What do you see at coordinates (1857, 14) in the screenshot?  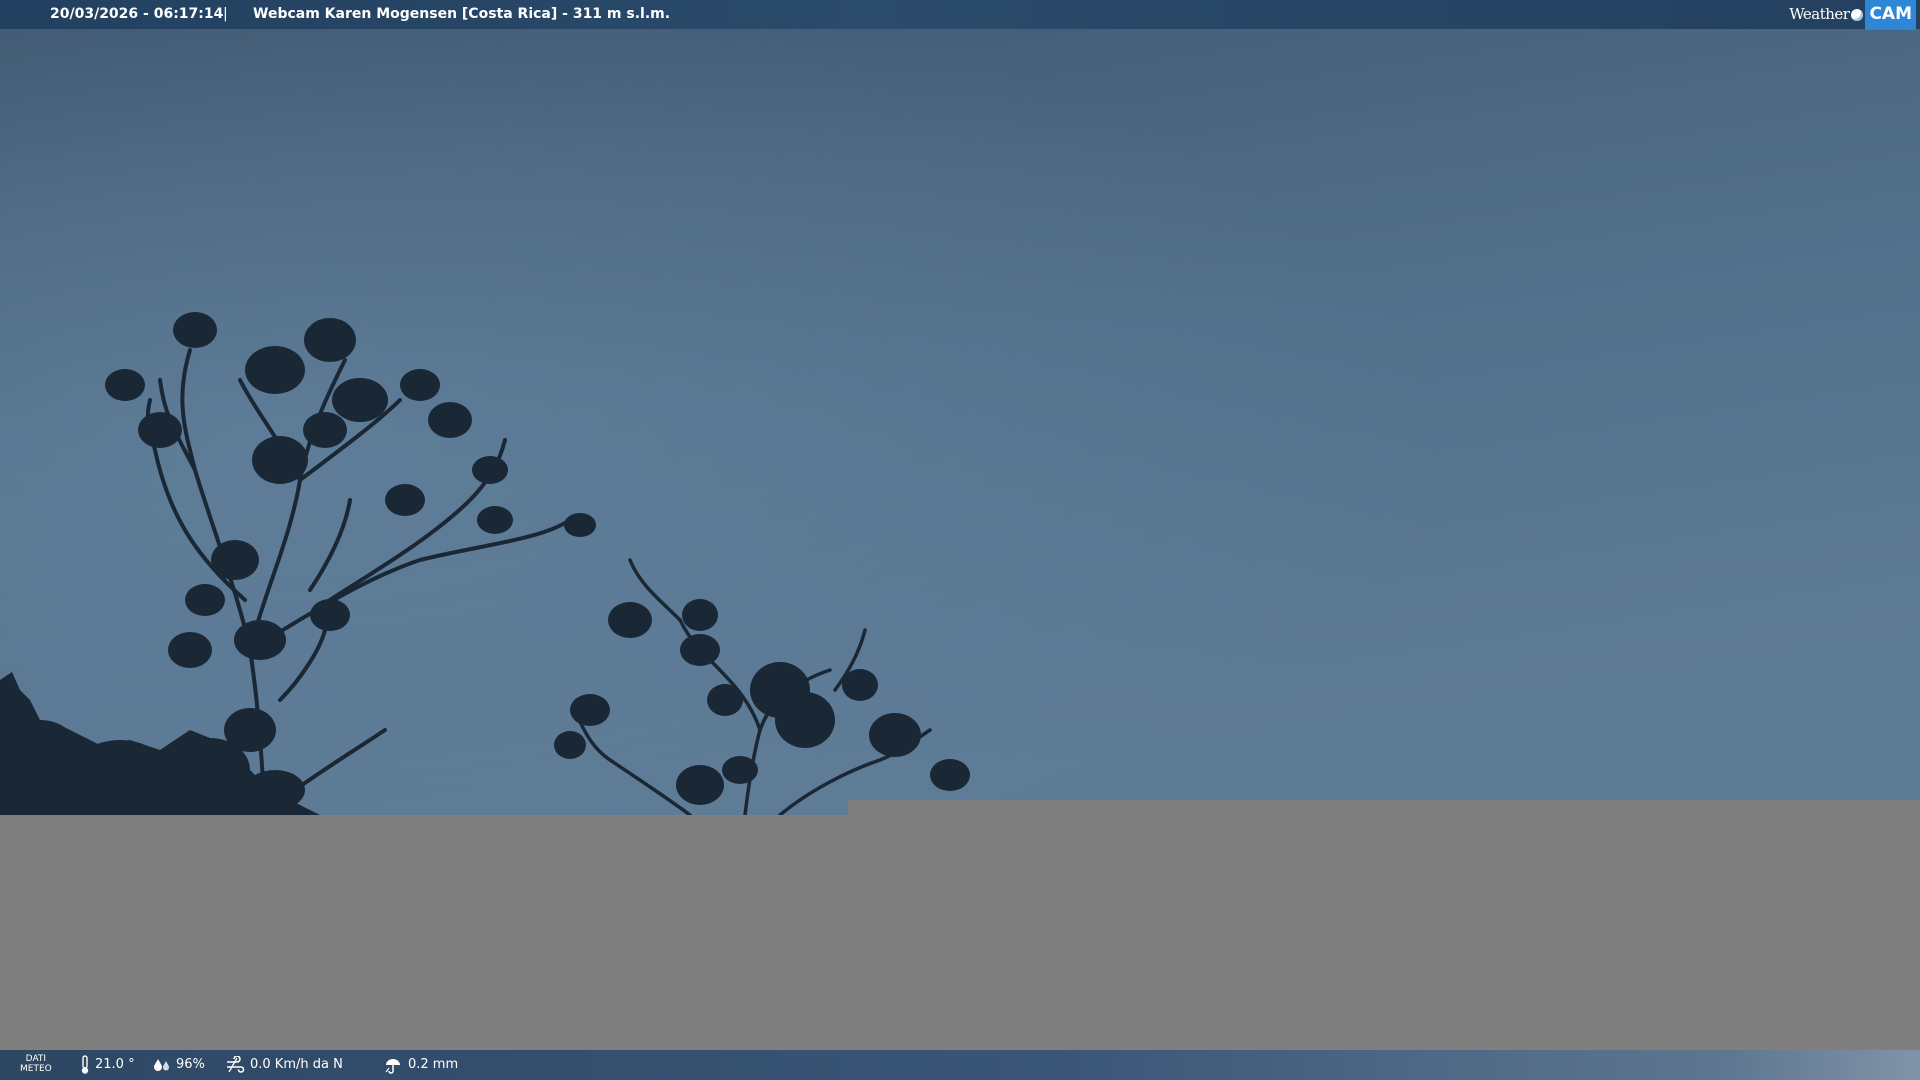 I see `logo-globe-icon` at bounding box center [1857, 14].